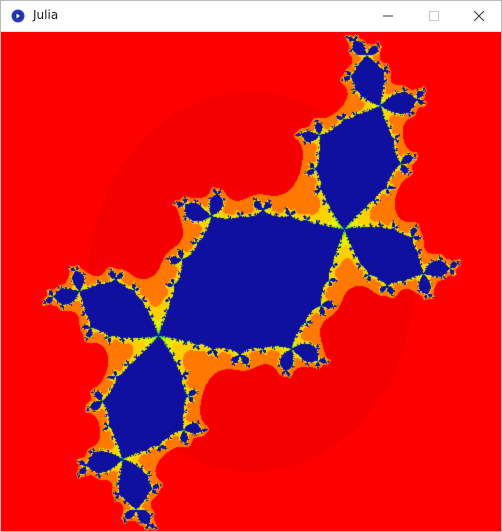  I want to click on close-button, so click(479, 16).